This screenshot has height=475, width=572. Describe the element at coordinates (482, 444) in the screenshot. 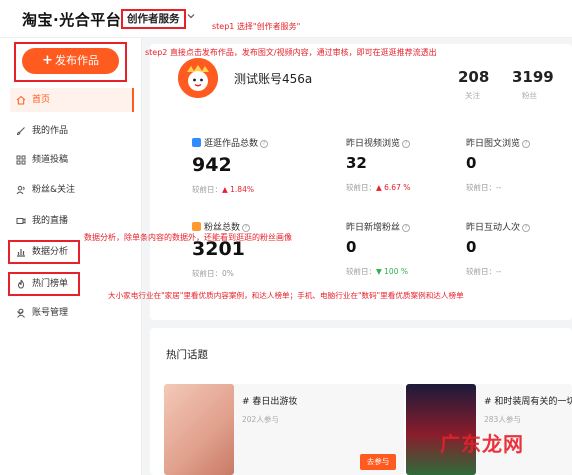

I see `watermark: 广东龙网` at that location.